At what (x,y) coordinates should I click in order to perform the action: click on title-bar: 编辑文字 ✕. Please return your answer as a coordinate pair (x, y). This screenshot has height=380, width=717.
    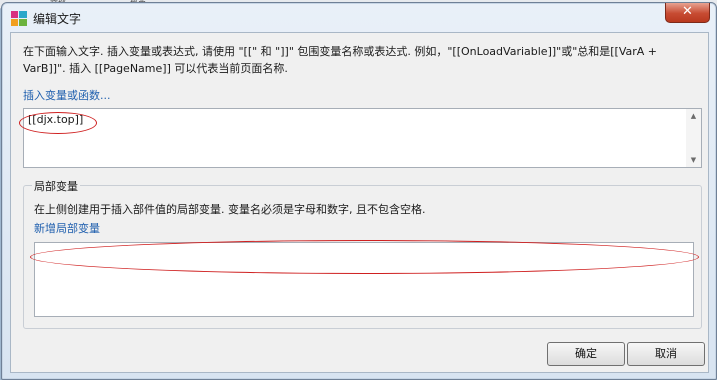
    Looking at the image, I should click on (359, 17).